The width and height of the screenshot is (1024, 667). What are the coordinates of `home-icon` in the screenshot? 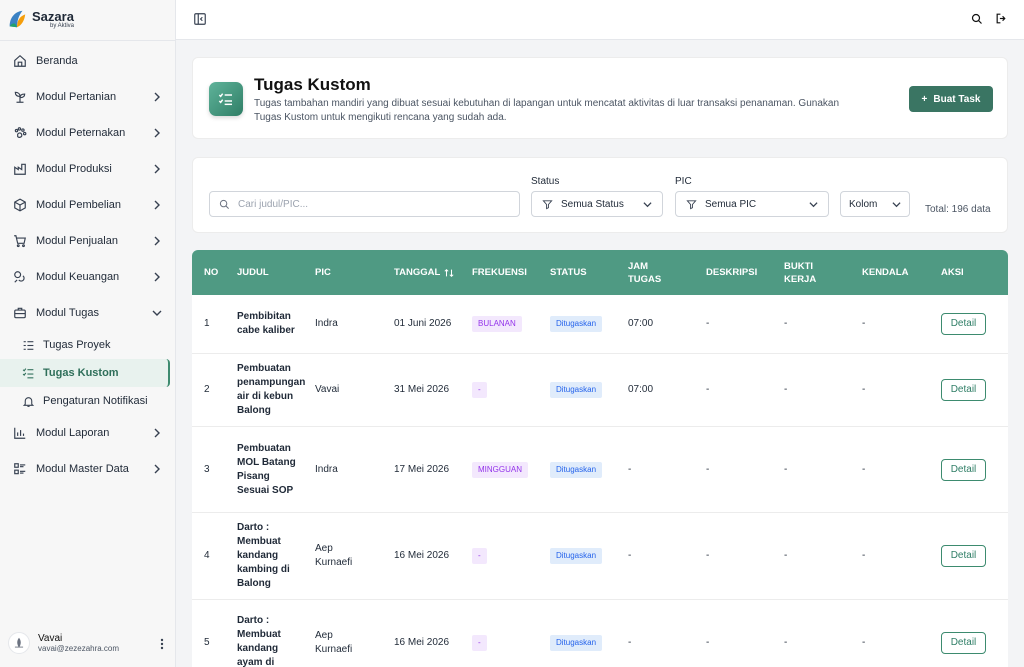 It's located at (20, 61).